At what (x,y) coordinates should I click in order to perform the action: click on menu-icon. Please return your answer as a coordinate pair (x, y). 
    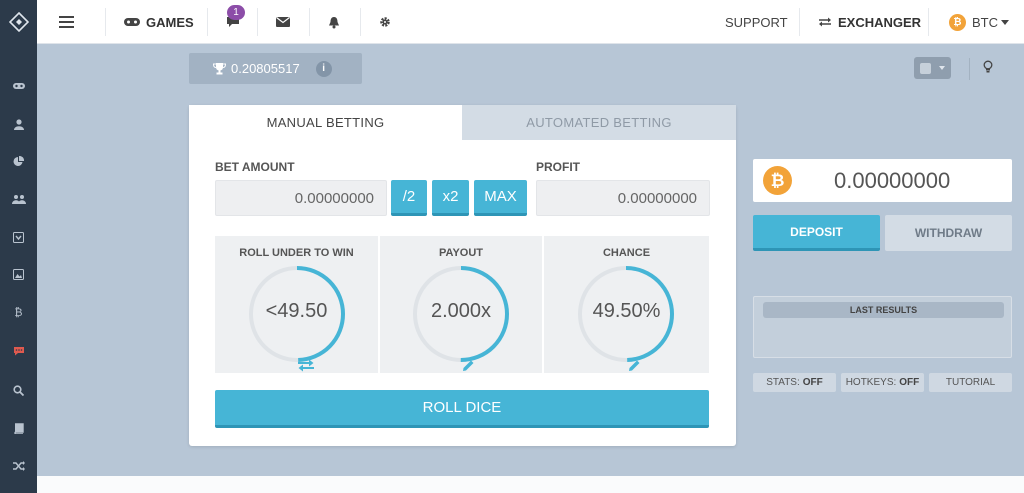
    Looking at the image, I should click on (66, 22).